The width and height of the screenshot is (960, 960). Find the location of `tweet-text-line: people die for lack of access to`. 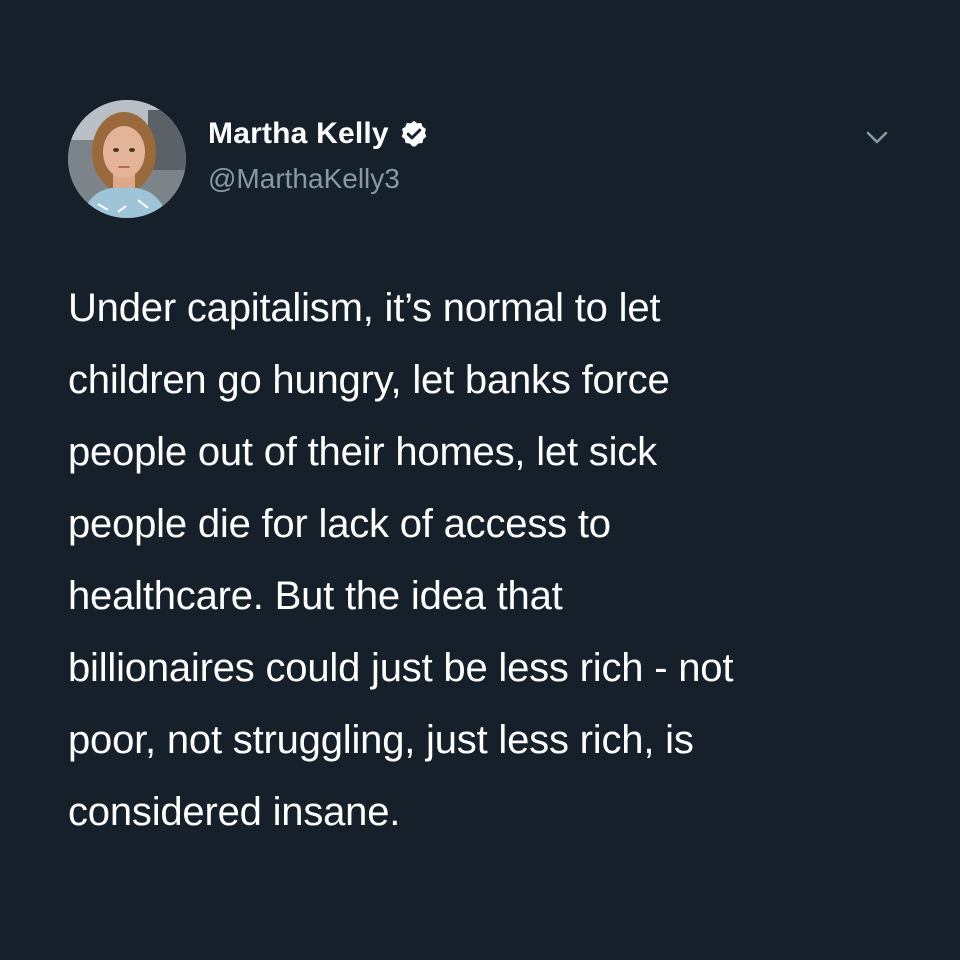

tweet-text-line: people die for lack of access to is located at coordinates (339, 524).